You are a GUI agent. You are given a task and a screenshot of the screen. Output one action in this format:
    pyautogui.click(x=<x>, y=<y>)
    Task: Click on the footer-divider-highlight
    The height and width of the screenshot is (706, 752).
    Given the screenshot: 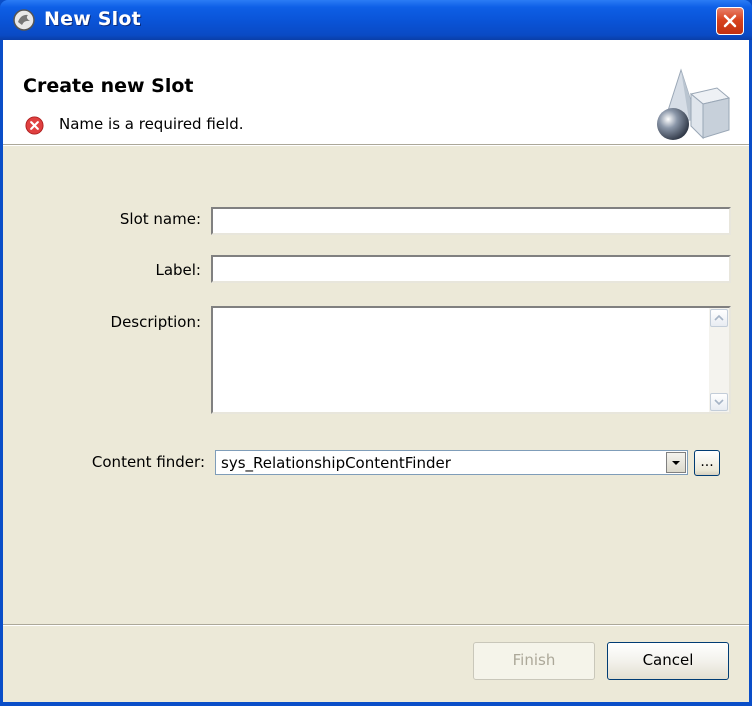 What is the action you would take?
    pyautogui.click(x=376, y=625)
    